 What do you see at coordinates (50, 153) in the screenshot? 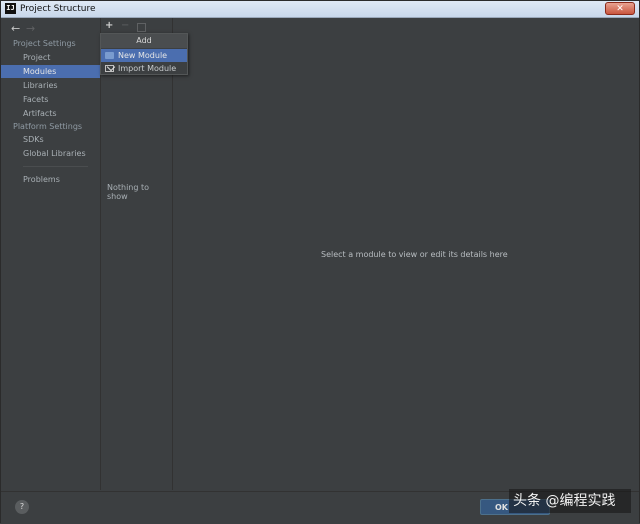
I see `sidebar-item-global-libraries: Global Libraries` at bounding box center [50, 153].